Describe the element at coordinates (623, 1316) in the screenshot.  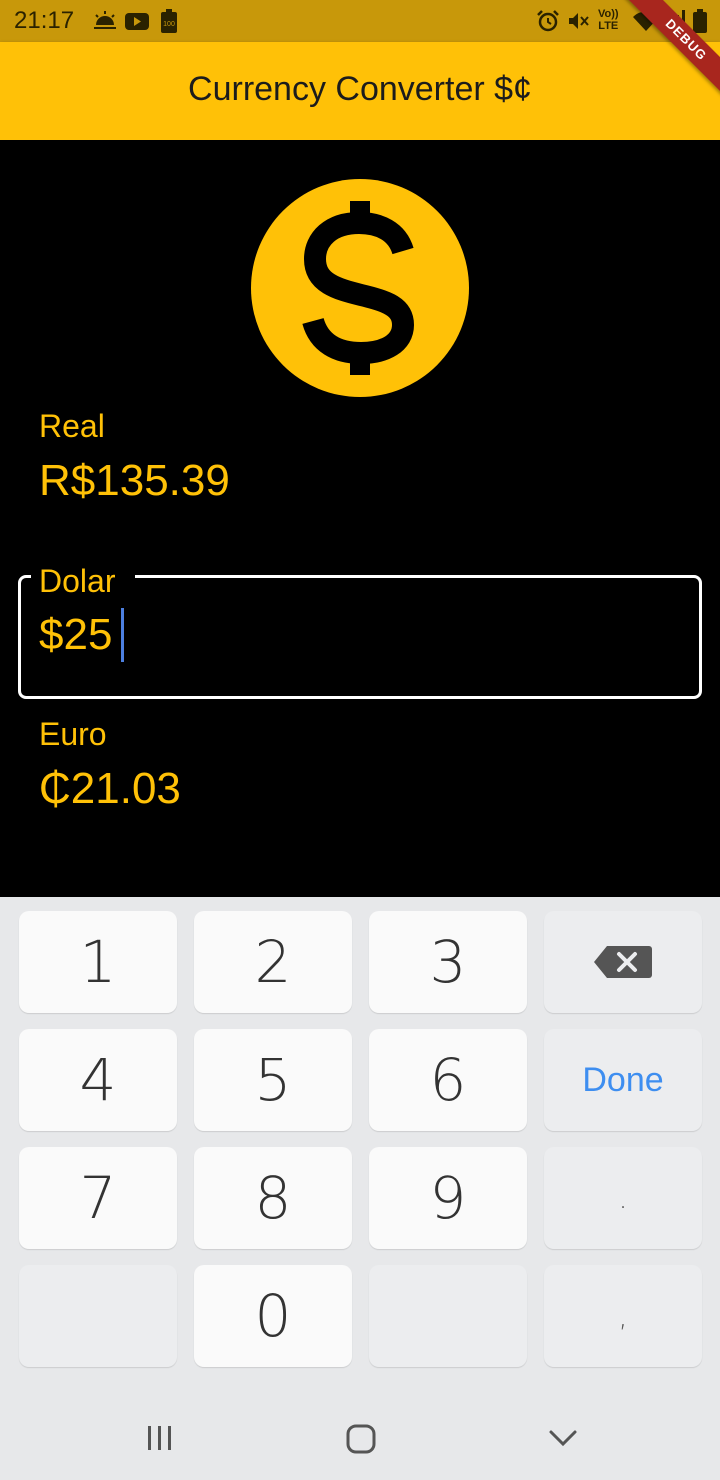
I see `comma-key: ,` at that location.